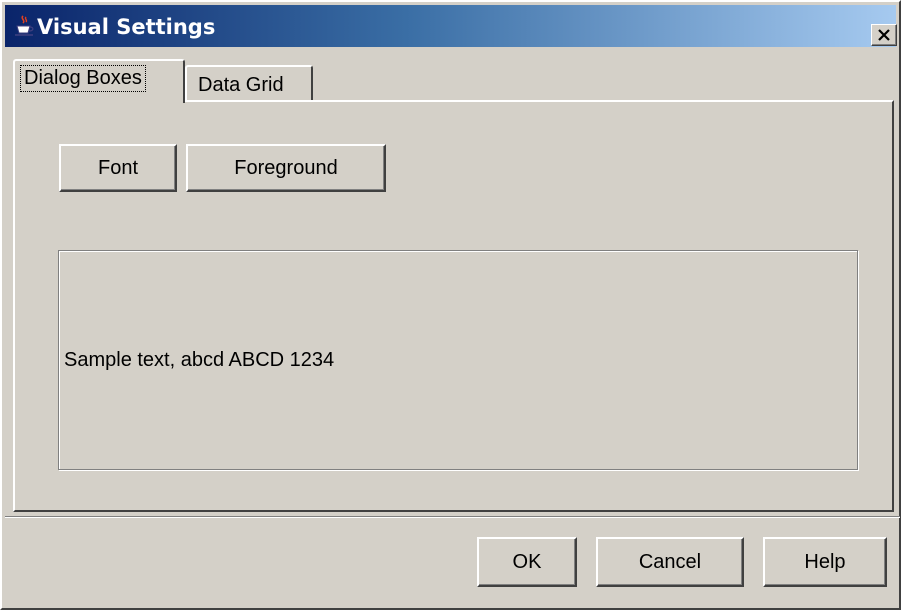 The image size is (901, 610). What do you see at coordinates (126, 27) in the screenshot?
I see `window-title: Visual Settings` at bounding box center [126, 27].